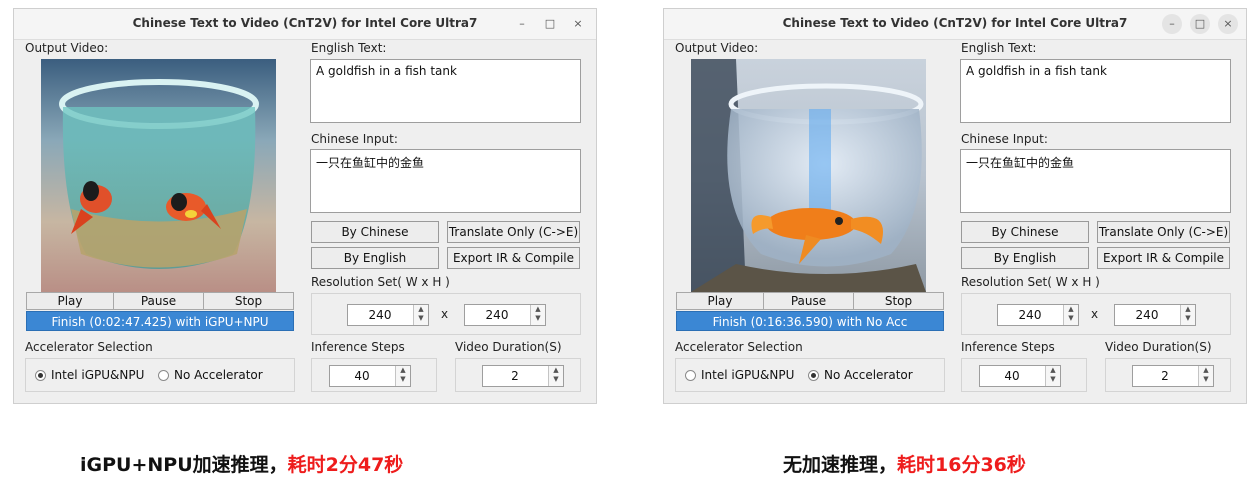 This screenshot has width=1256, height=487. Describe the element at coordinates (961, 465) in the screenshot. I see `right-caption-time: 耗时16分36秒` at that location.